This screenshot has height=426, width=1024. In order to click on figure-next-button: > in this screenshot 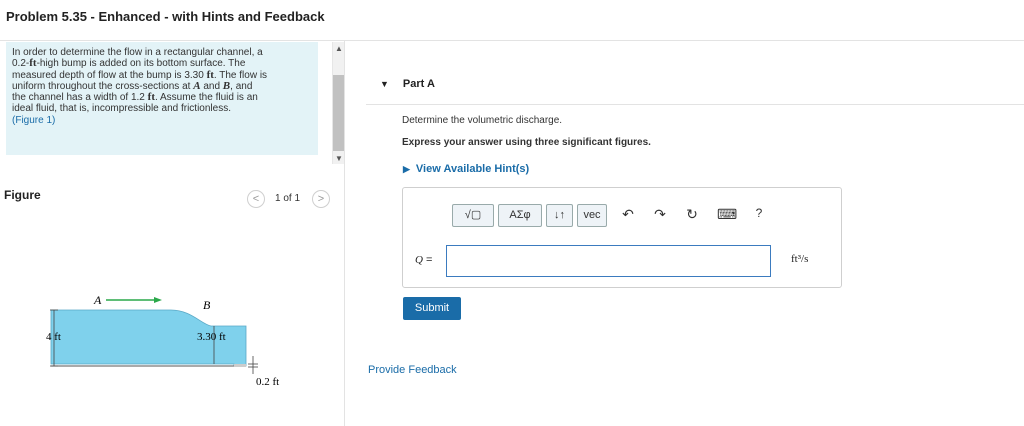, I will do `click(321, 199)`.